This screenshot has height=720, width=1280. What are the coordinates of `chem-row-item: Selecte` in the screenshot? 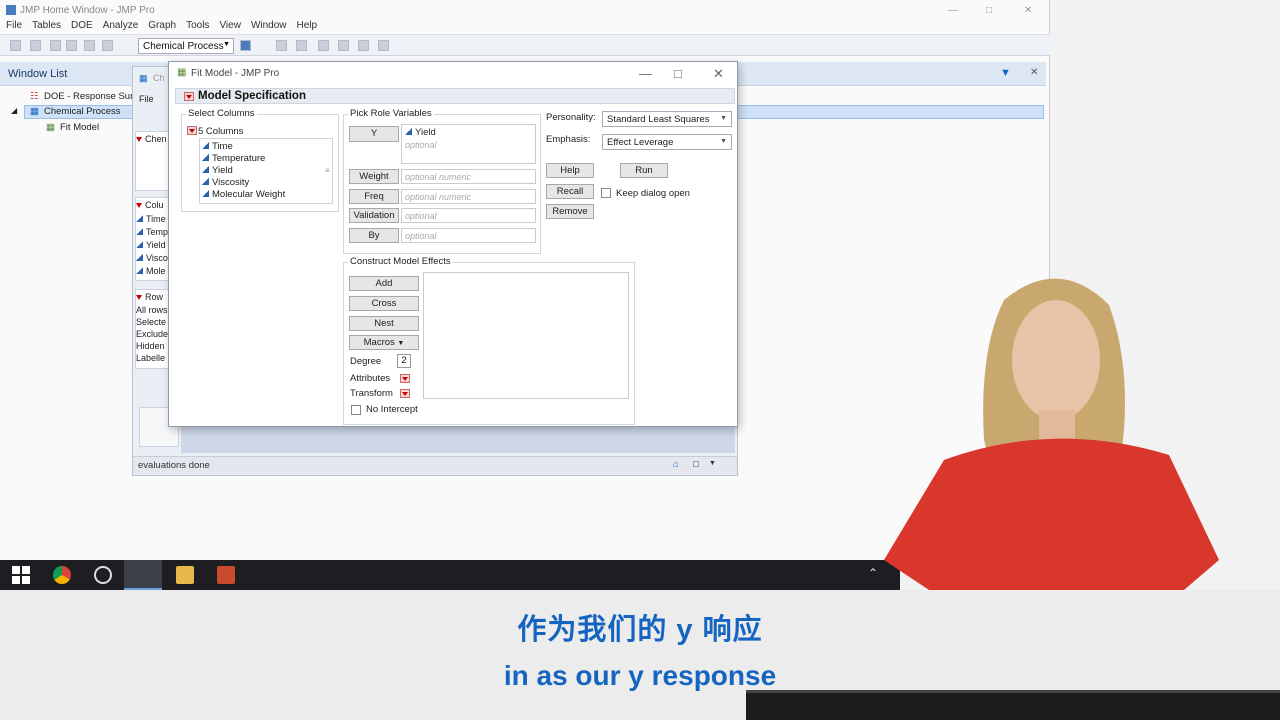 It's located at (151, 322).